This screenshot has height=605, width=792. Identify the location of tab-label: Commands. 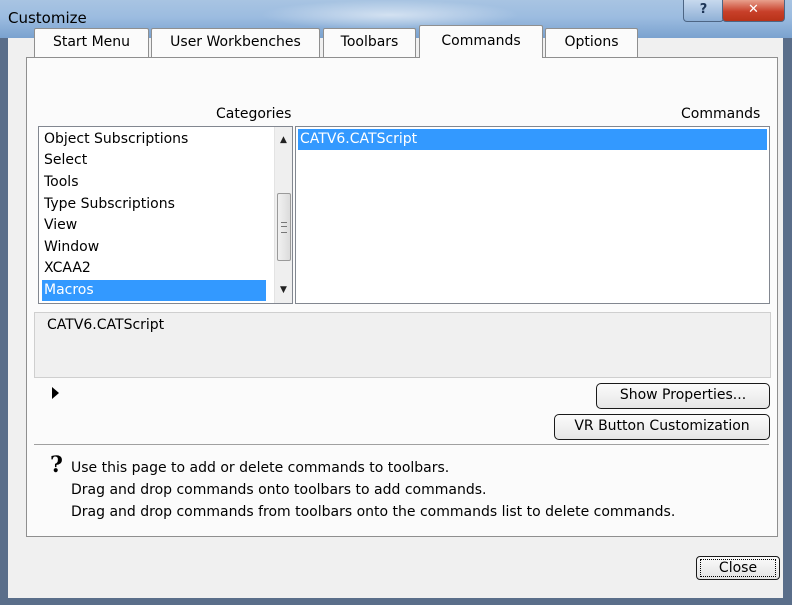
(481, 41).